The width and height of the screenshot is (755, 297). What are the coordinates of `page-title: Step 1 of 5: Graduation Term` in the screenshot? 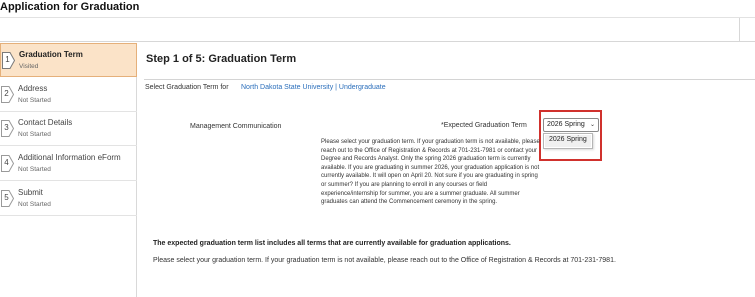 It's located at (221, 59).